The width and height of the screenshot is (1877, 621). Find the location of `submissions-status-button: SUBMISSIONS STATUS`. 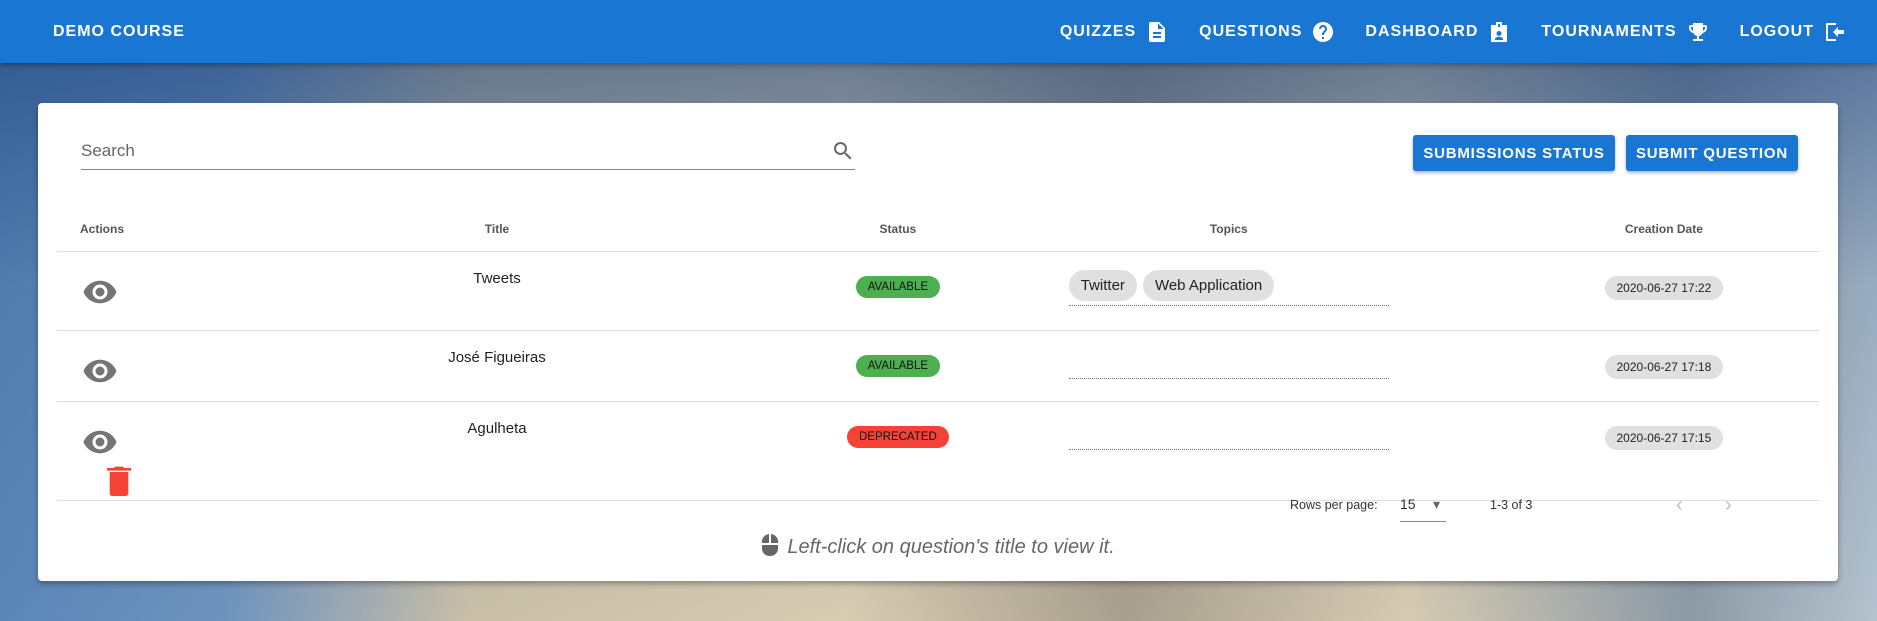

submissions-status-button: SUBMISSIONS STATUS is located at coordinates (1514, 153).